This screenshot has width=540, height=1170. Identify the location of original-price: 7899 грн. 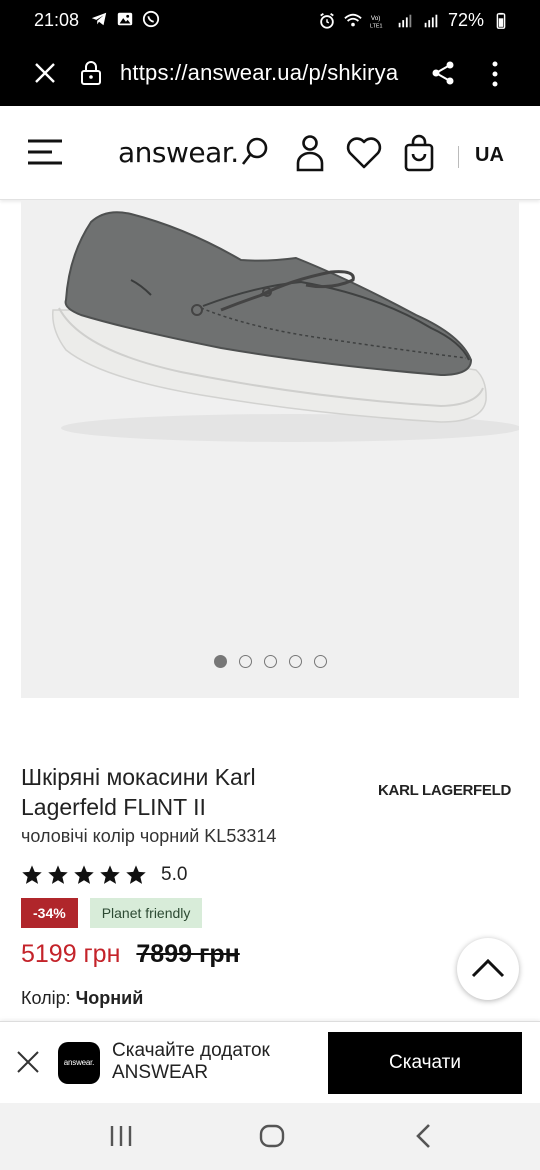
(188, 954).